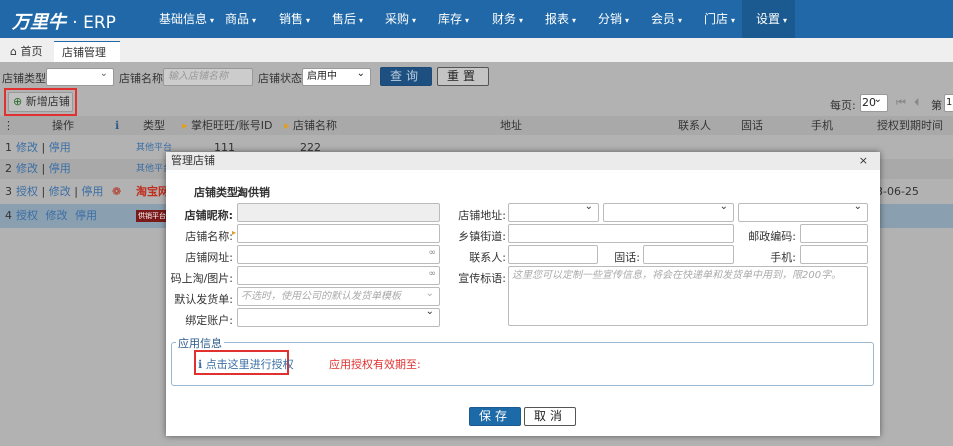 Image resolution: width=953 pixels, height=446 pixels. Describe the element at coordinates (208, 77) in the screenshot. I see `store-name-input: 输入店铺名称` at that location.